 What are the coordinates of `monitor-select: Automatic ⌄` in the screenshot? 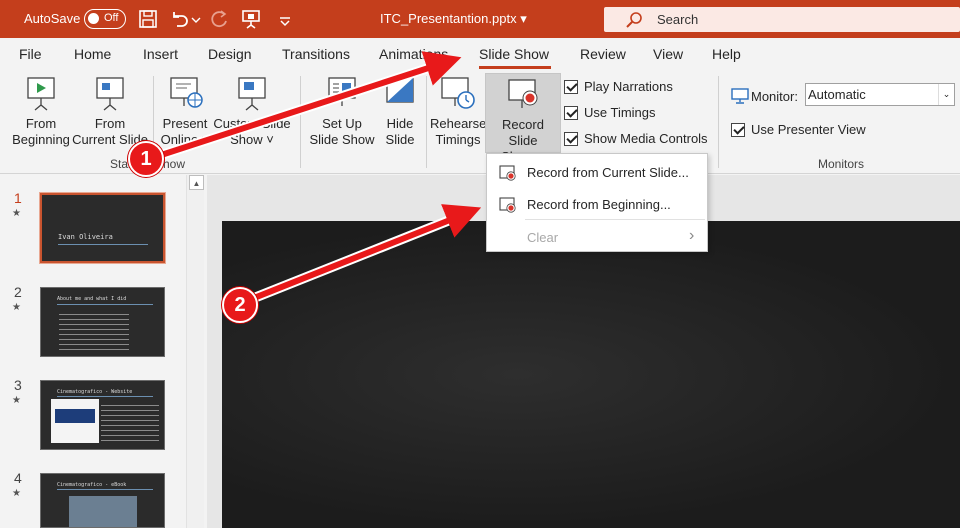 It's located at (880, 94).